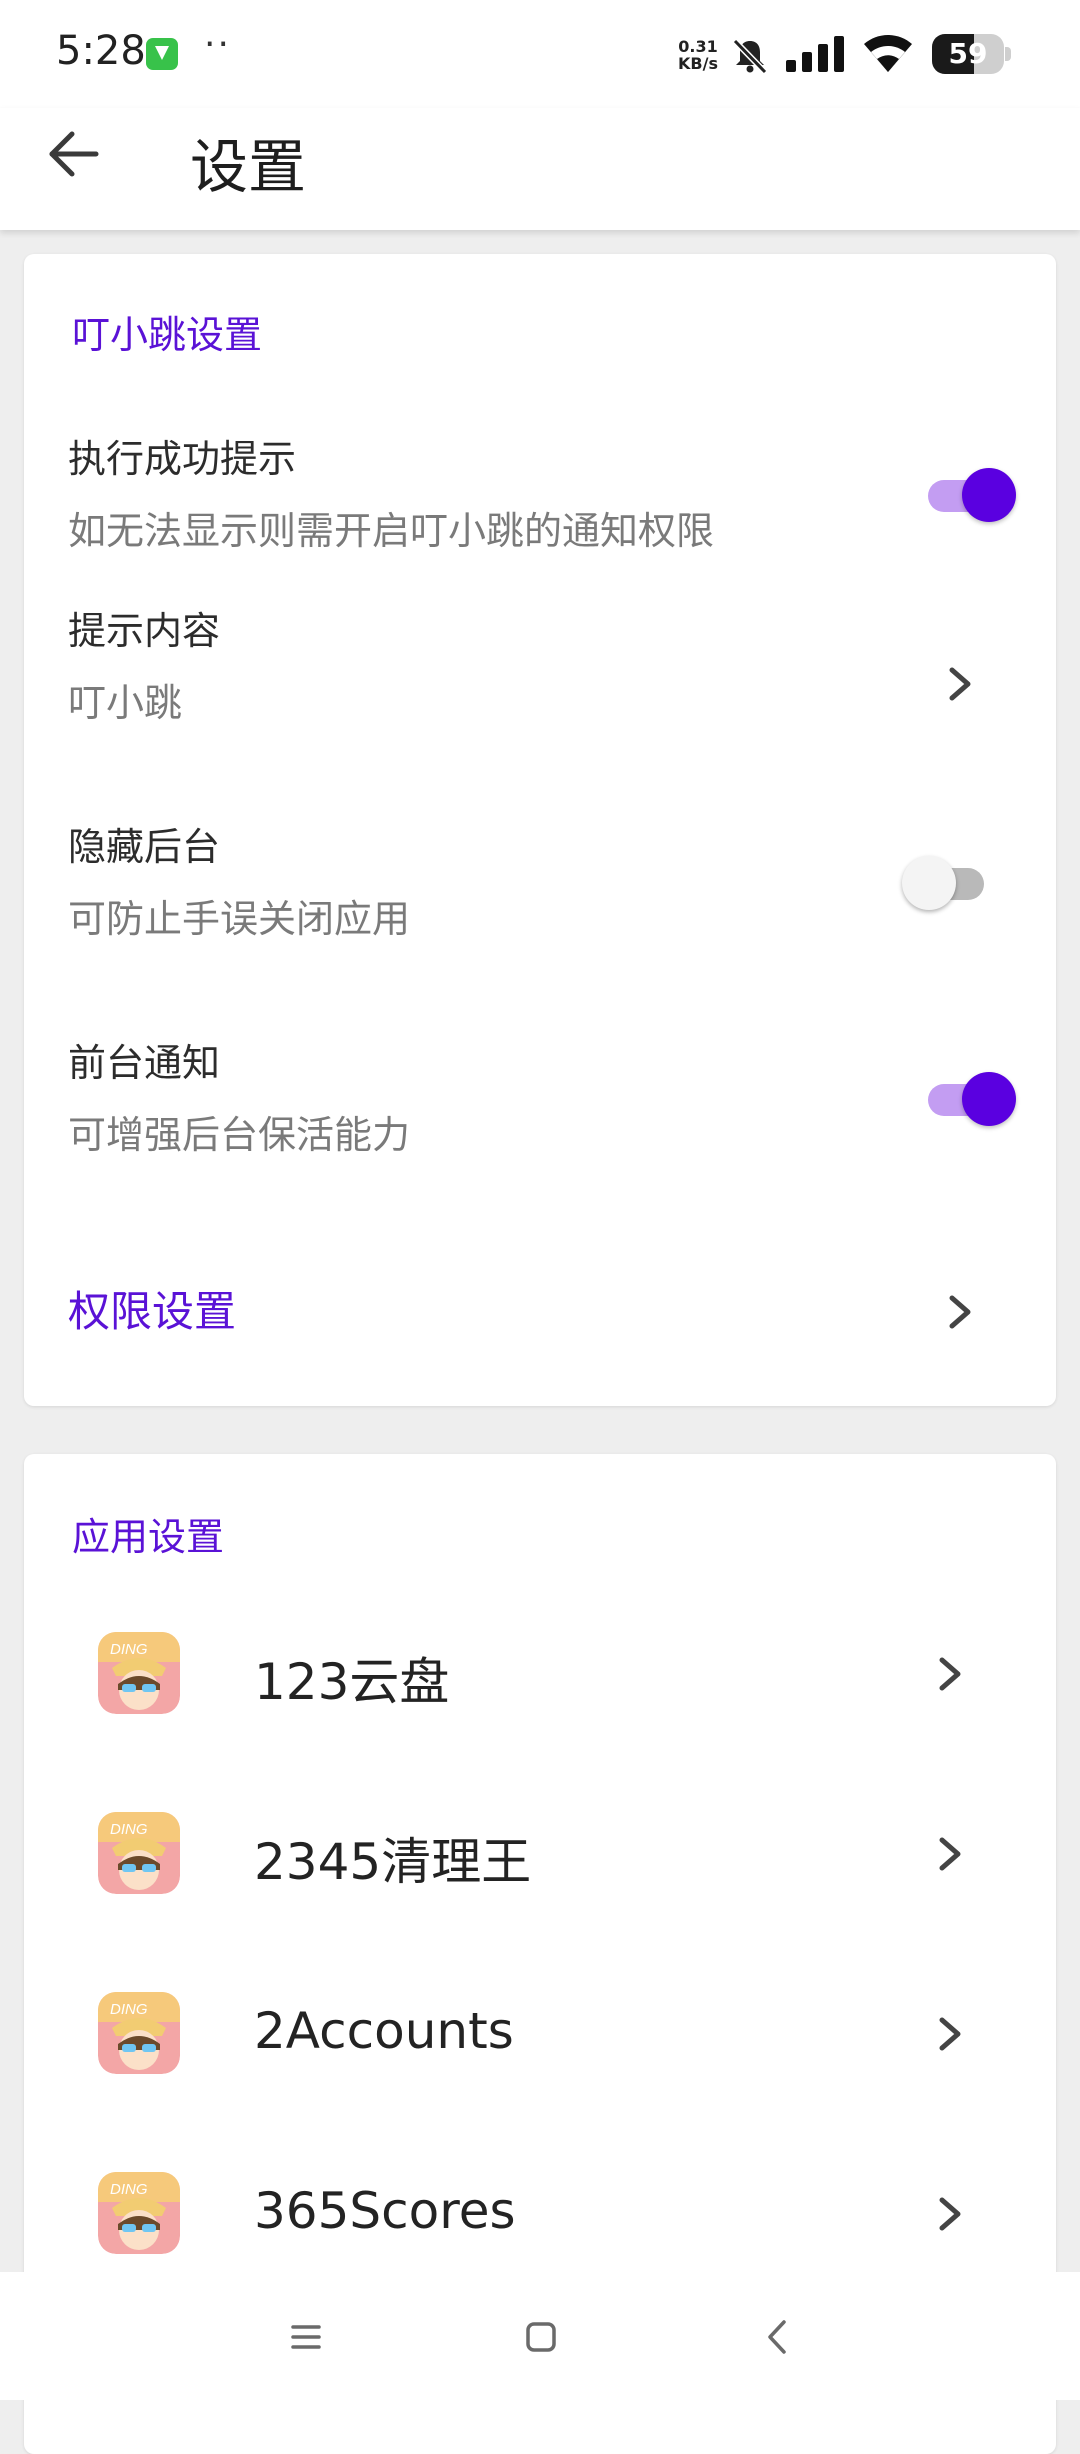 The width and height of the screenshot is (1080, 2454). What do you see at coordinates (101, 51) in the screenshot?
I see `status-time: 5:28` at bounding box center [101, 51].